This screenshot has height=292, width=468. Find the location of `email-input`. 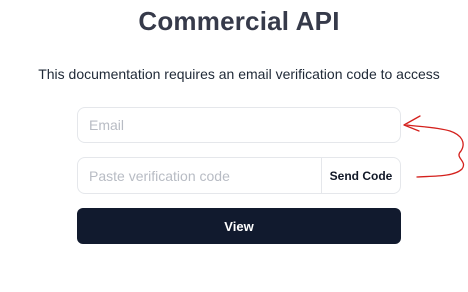

email-input is located at coordinates (239, 125).